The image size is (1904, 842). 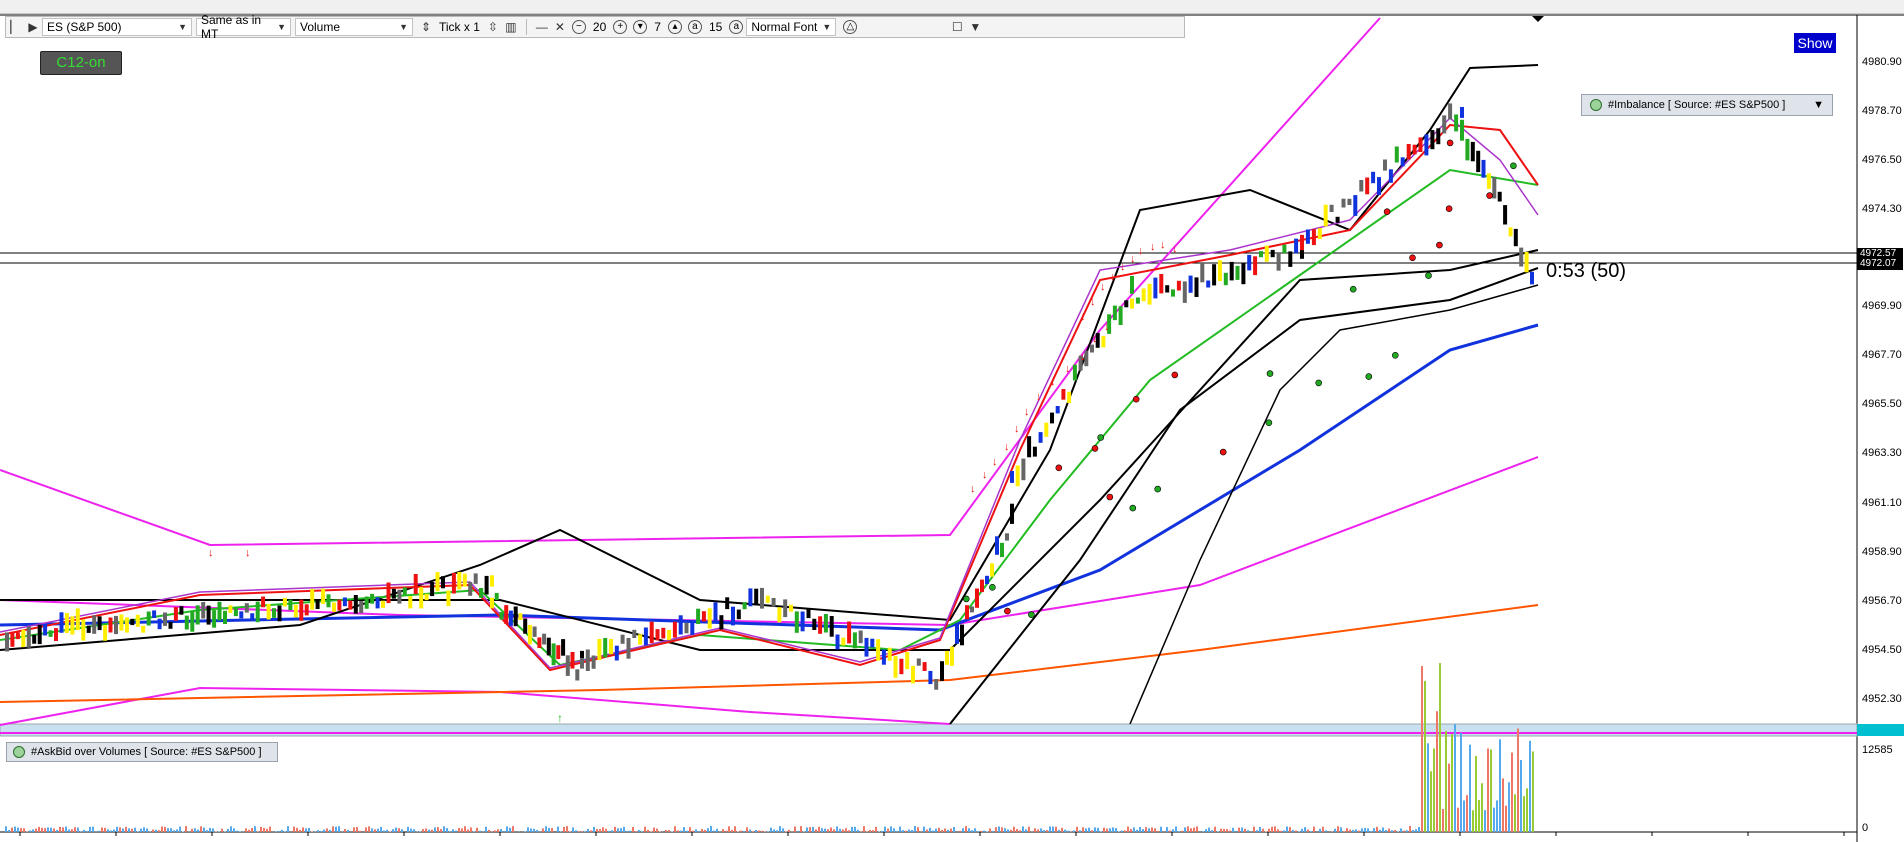 What do you see at coordinates (736, 27) in the screenshot?
I see `font-larger-icon: a` at bounding box center [736, 27].